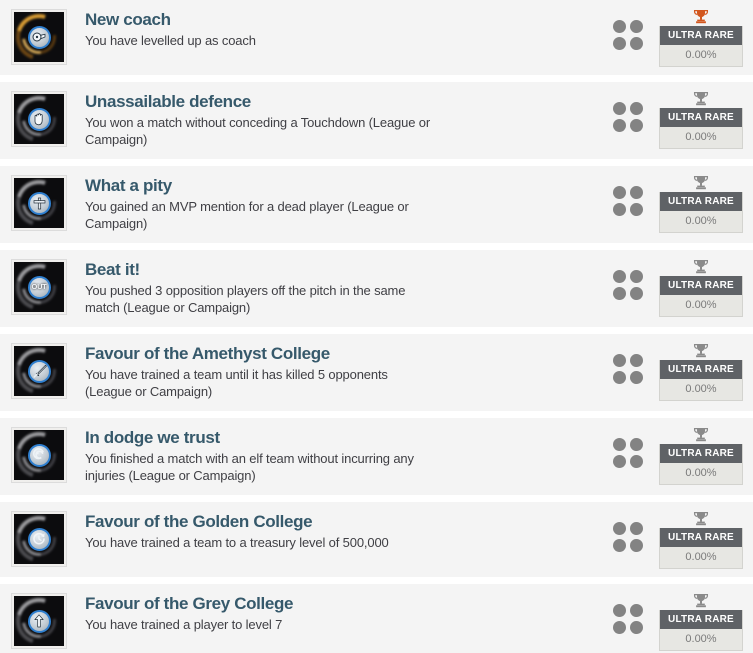  I want to click on achievement-title: In dodge we trust, so click(303, 437).